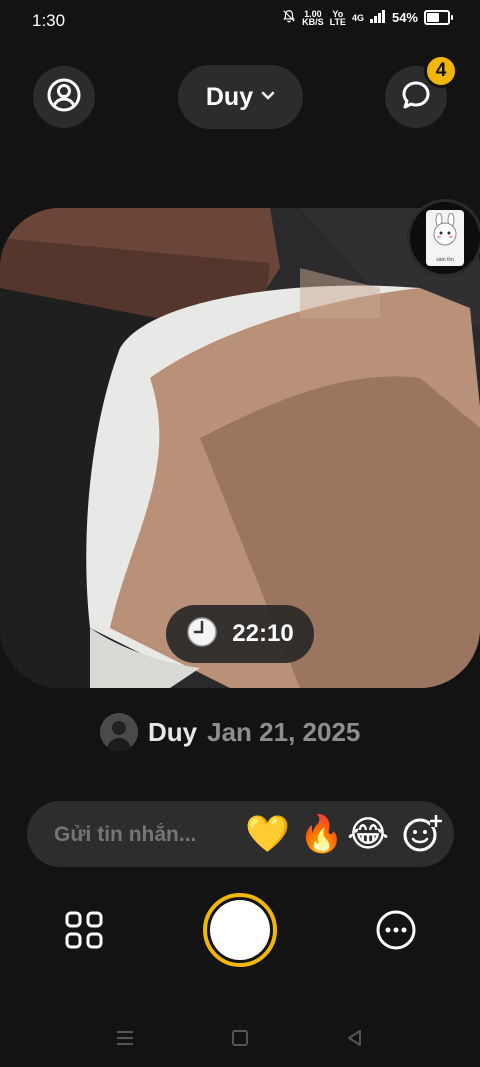 This screenshot has height=1067, width=480. I want to click on yellow-heart-reaction: 💛, so click(267, 834).